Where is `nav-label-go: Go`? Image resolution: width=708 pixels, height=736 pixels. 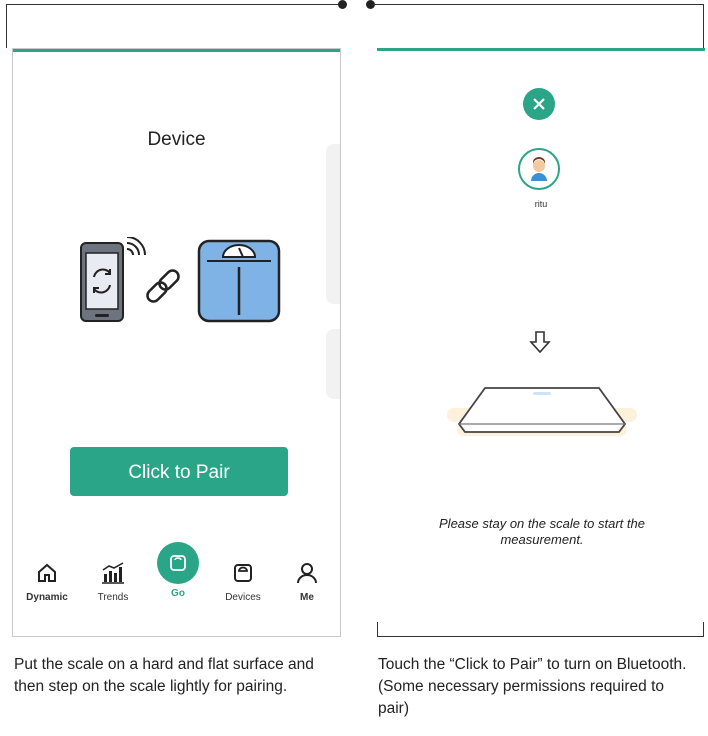 nav-label-go: Go is located at coordinates (178, 593).